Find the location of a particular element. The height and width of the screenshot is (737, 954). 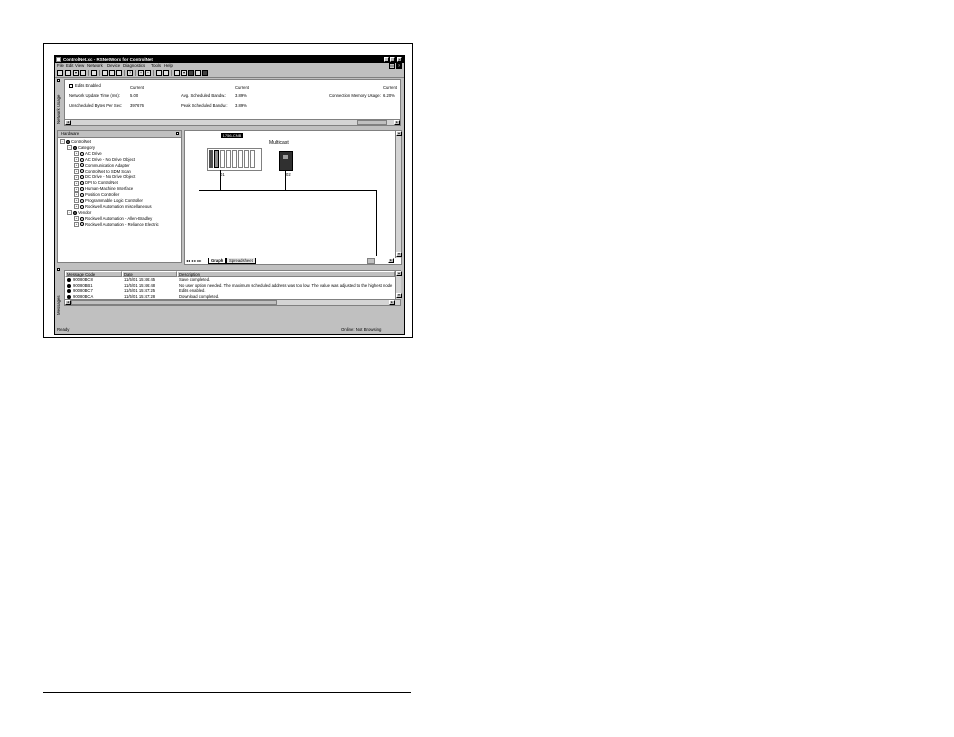

schedule-icon is located at coordinates (205, 73).